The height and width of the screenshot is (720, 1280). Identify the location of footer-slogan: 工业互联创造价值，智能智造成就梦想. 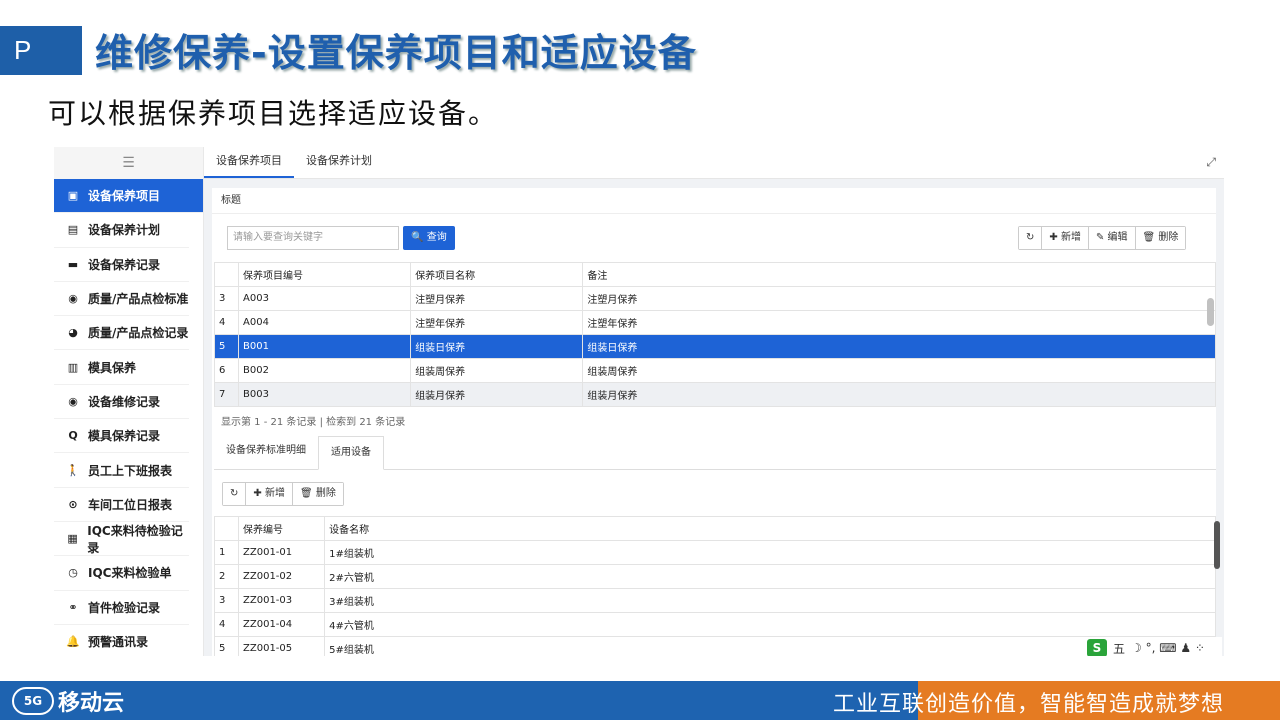
(1028, 704).